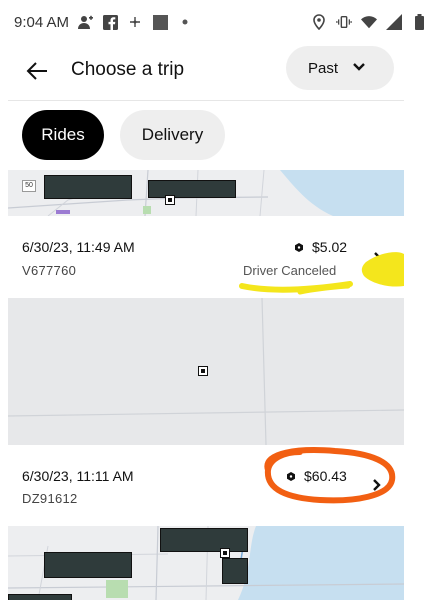  I want to click on battery-icon, so click(419, 22).